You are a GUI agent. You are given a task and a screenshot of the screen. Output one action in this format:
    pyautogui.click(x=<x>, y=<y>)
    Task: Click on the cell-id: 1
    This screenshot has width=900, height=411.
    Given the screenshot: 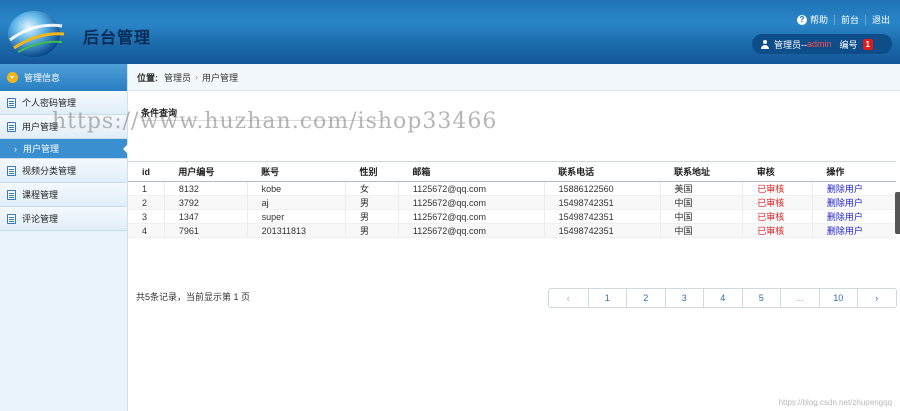 What is the action you would take?
    pyautogui.click(x=146, y=188)
    